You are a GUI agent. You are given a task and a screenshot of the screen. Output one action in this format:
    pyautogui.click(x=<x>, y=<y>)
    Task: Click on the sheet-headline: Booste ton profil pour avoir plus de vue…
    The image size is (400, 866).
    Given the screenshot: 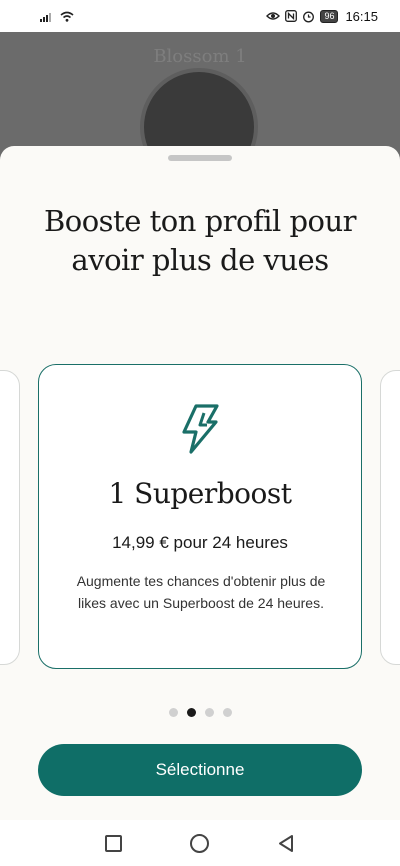 What is the action you would take?
    pyautogui.click(x=200, y=240)
    